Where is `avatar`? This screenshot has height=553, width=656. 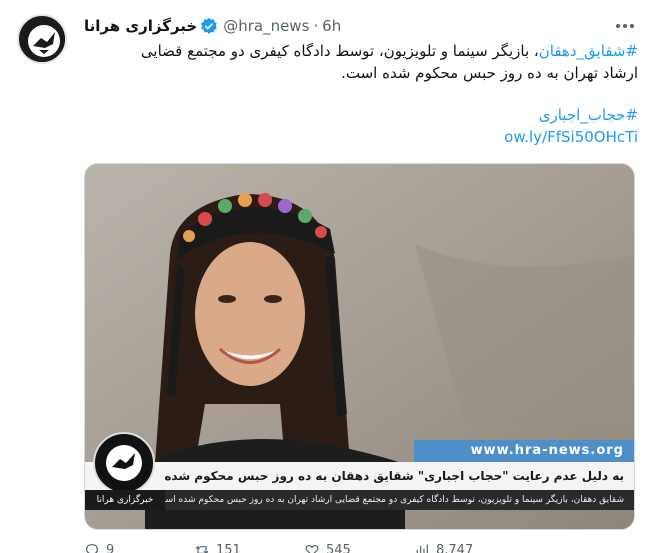
avatar is located at coordinates (42, 39).